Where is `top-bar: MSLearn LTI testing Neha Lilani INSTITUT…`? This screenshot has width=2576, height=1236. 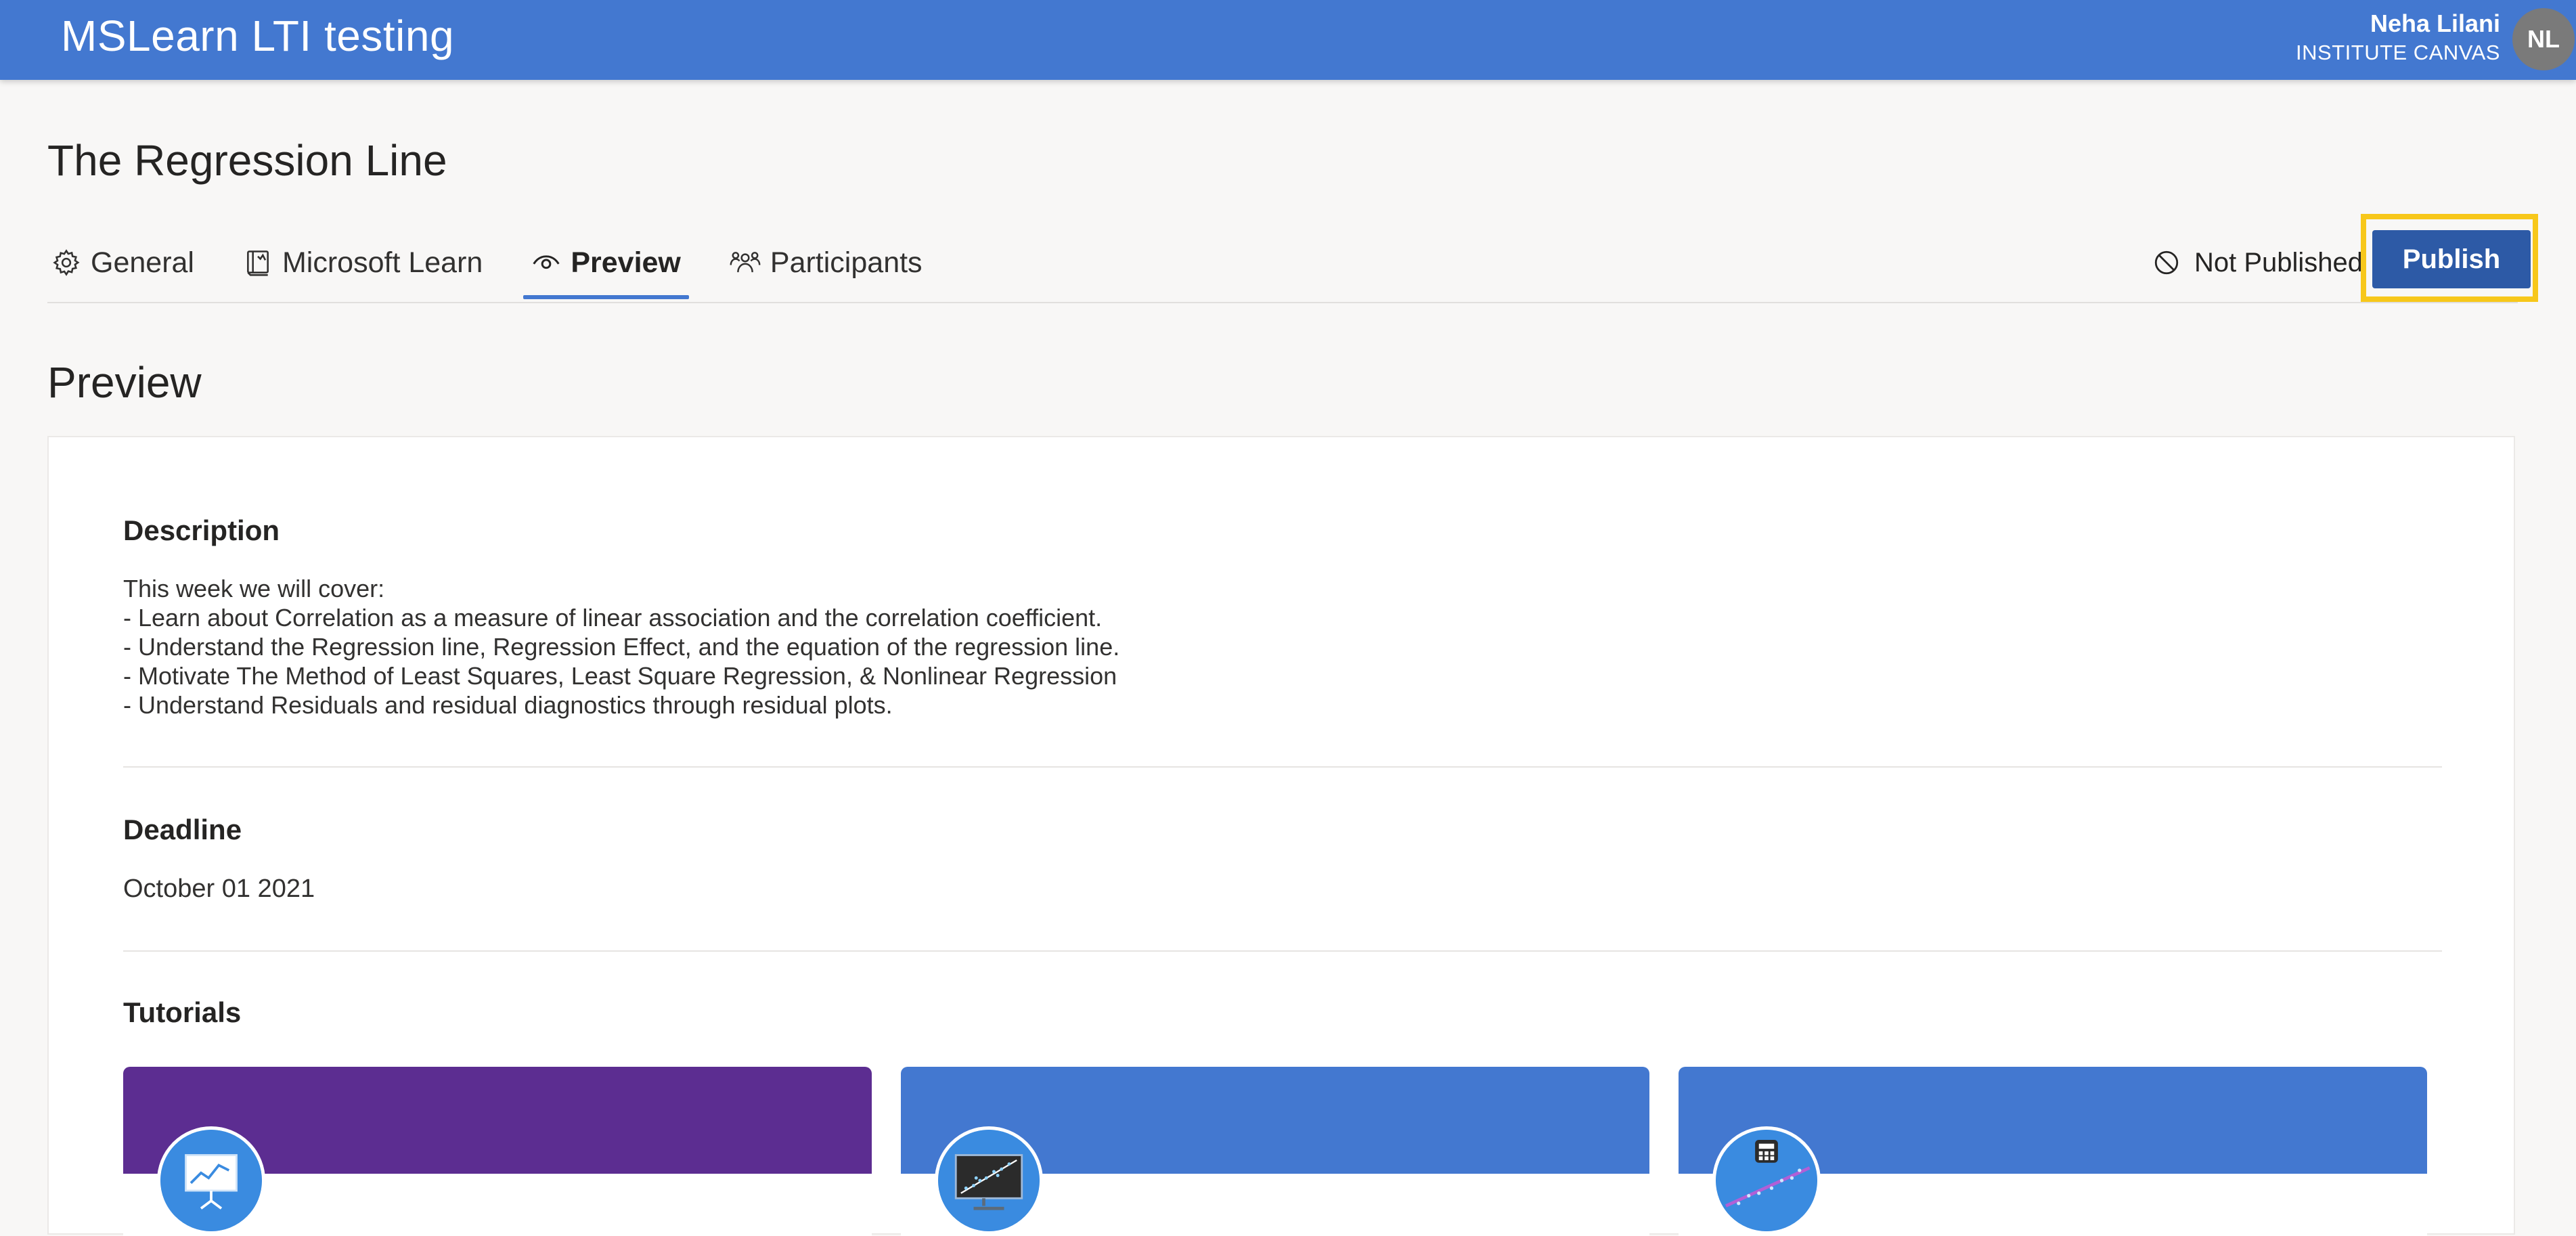
top-bar: MSLearn LTI testing Neha Lilani INSTITUT… is located at coordinates (1288, 40).